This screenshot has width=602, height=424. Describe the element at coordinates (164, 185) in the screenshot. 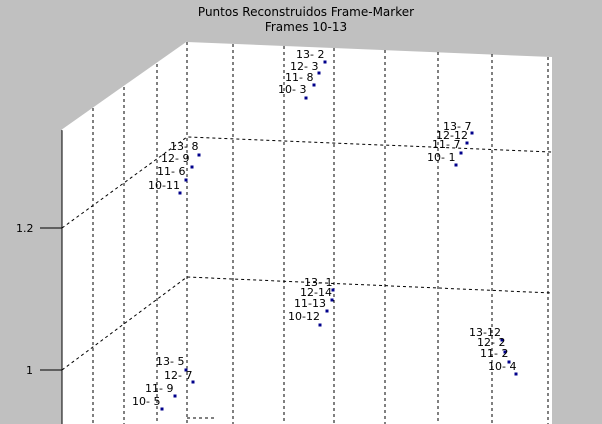

I see `point-label: 10-11` at that location.